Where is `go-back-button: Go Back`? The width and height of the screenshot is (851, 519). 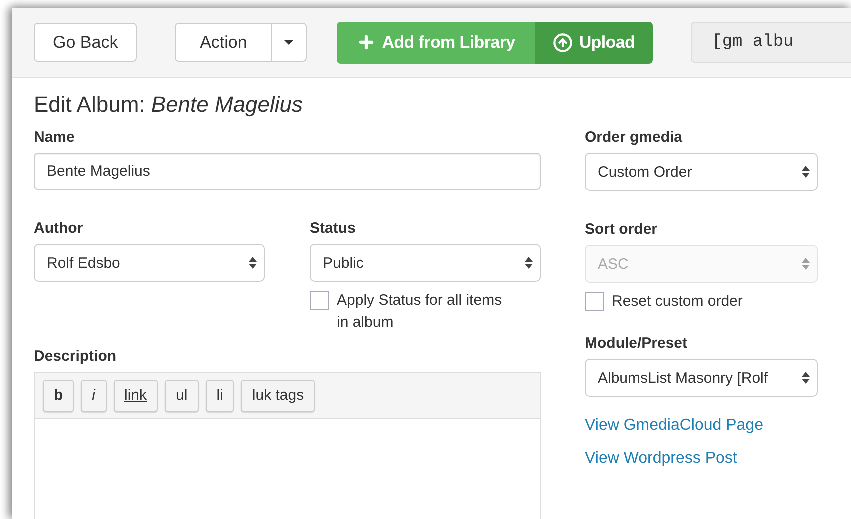
go-back-button: Go Back is located at coordinates (86, 42).